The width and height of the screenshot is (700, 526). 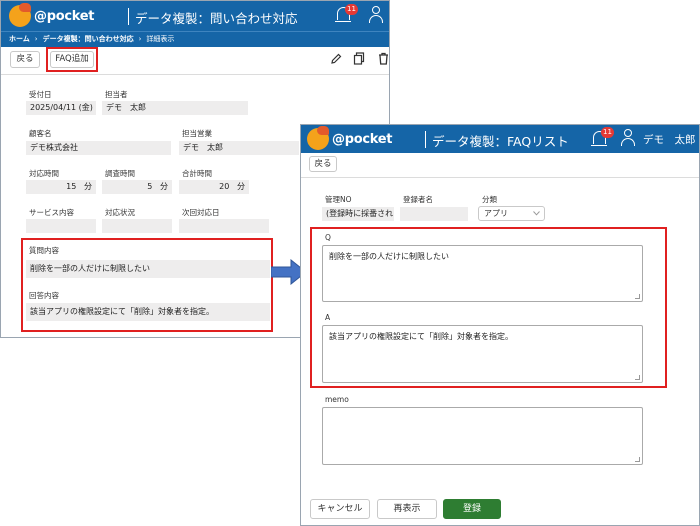 What do you see at coordinates (239, 148) in the screenshot?
I see `sales-rep-field: デモ 太郎` at bounding box center [239, 148].